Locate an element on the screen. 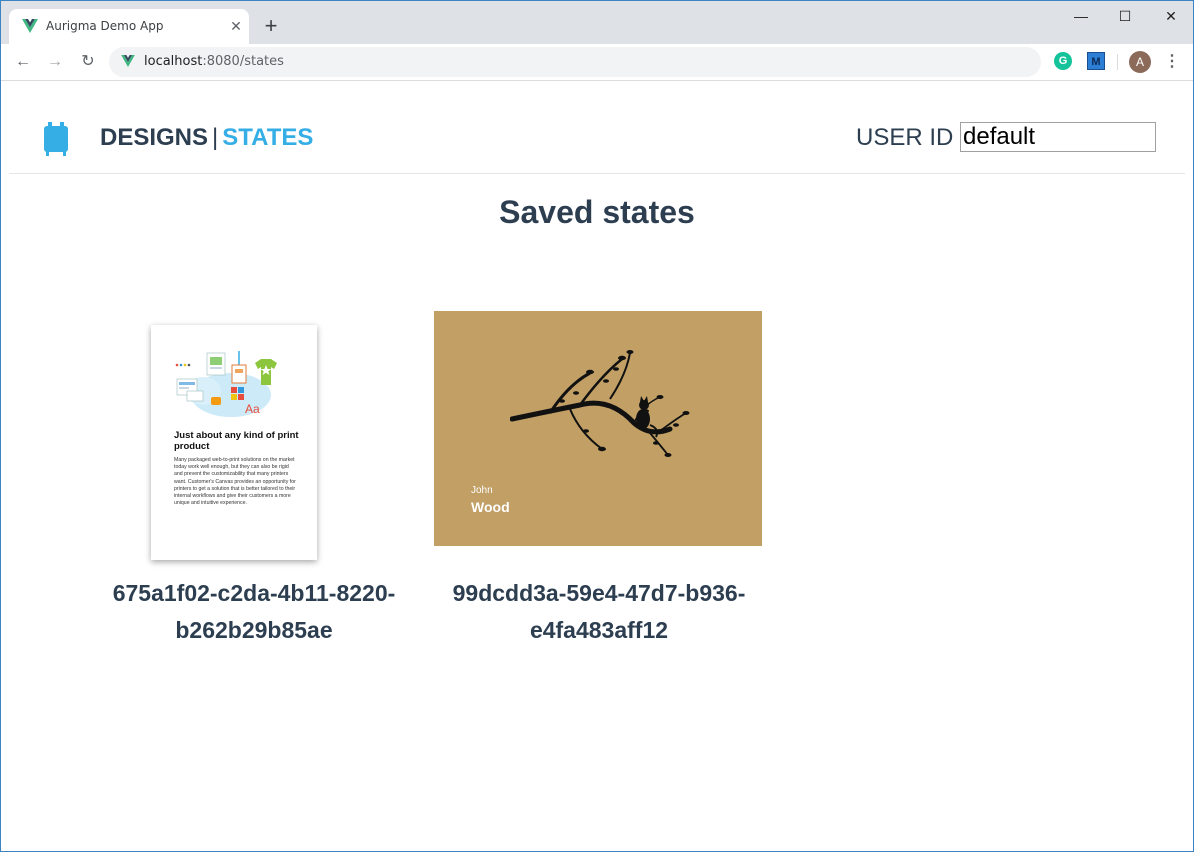  page-title: Saved states is located at coordinates (597, 212).